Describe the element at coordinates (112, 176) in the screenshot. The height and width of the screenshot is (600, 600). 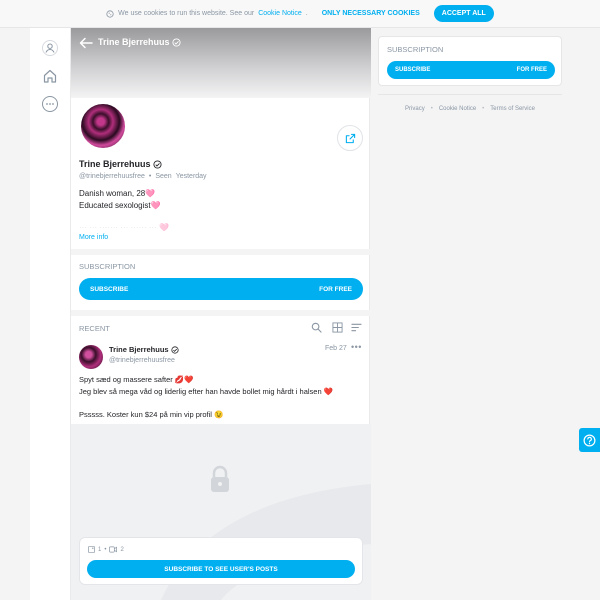
I see `handle-text: @trinebjerrehuusfree` at that location.